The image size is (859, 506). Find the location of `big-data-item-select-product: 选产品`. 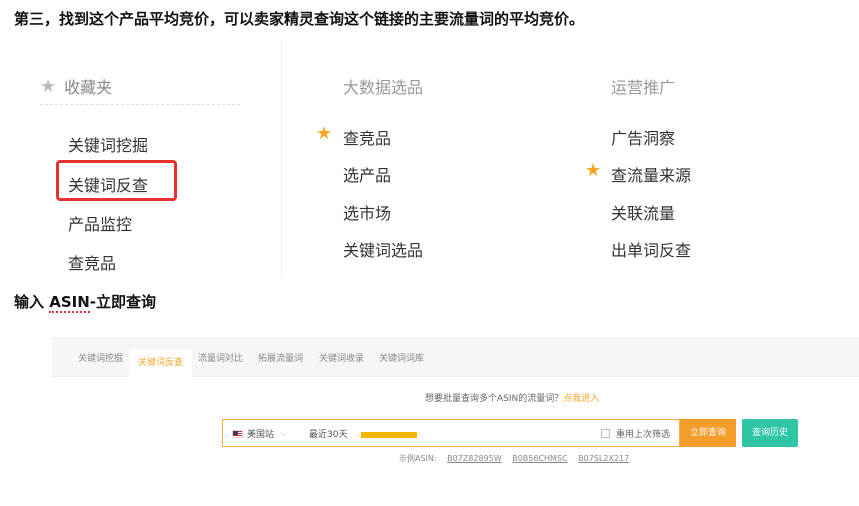

big-data-item-select-product: 选产品 is located at coordinates (367, 174).